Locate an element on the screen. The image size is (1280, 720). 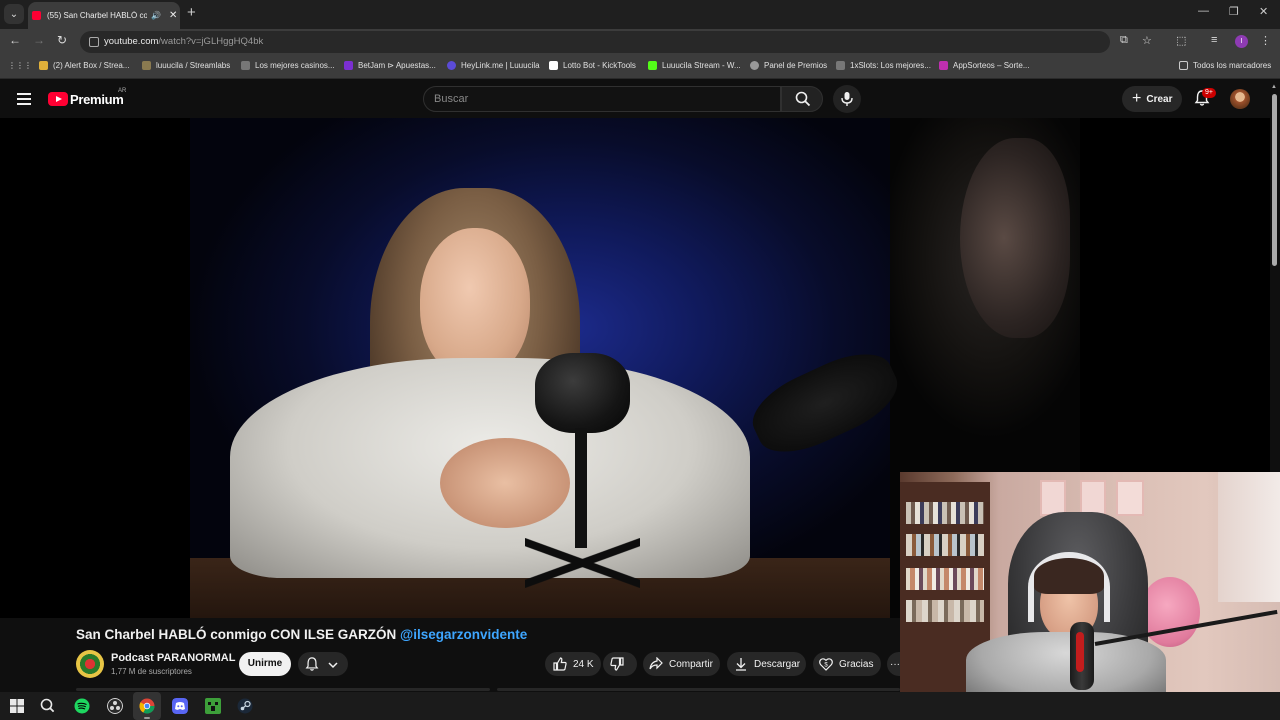
scroll-up-arrow-icon: ▲ is located at coordinates (1274, 87).